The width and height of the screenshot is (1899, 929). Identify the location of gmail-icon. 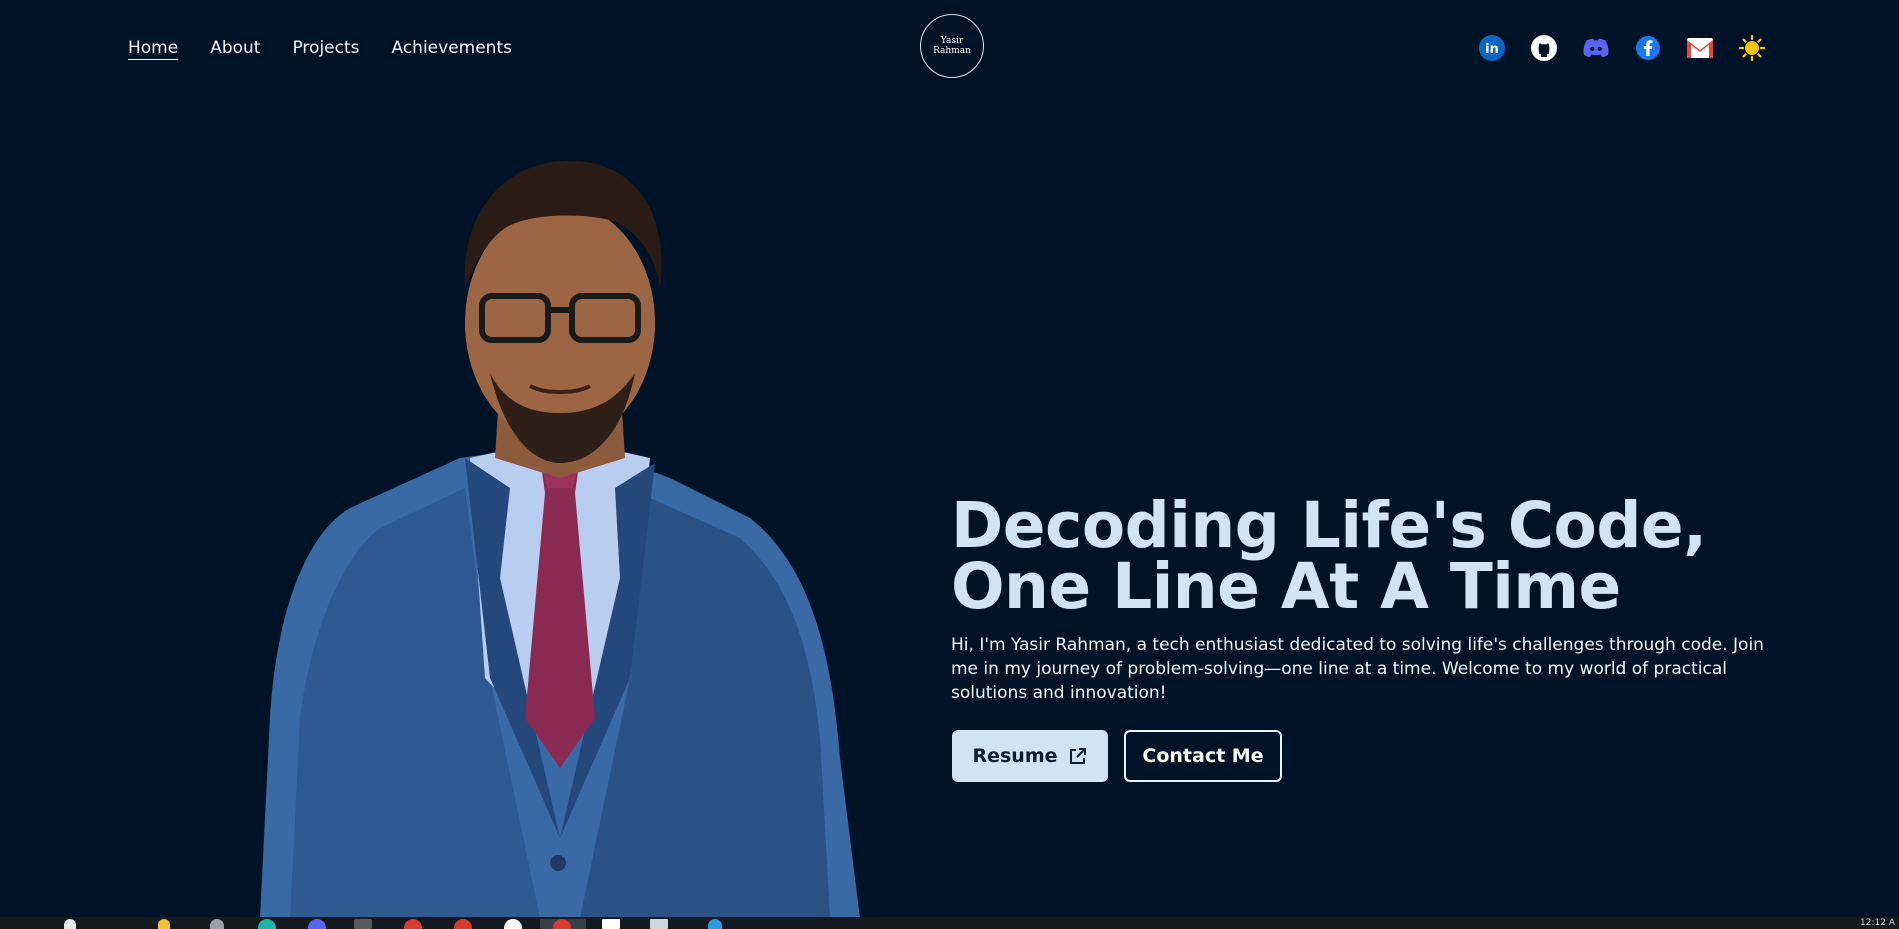
(1700, 48).